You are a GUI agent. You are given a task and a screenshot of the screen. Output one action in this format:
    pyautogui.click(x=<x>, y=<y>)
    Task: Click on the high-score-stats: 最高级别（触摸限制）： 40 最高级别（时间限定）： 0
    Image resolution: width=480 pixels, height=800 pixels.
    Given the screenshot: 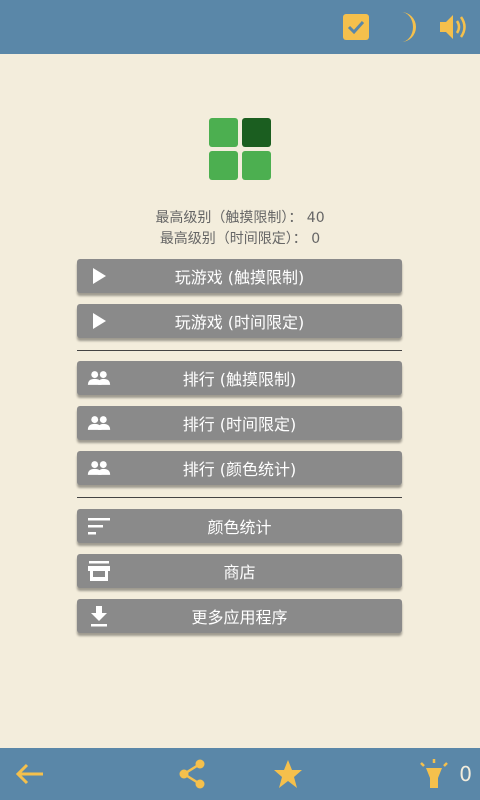 What is the action you would take?
    pyautogui.click(x=240, y=229)
    